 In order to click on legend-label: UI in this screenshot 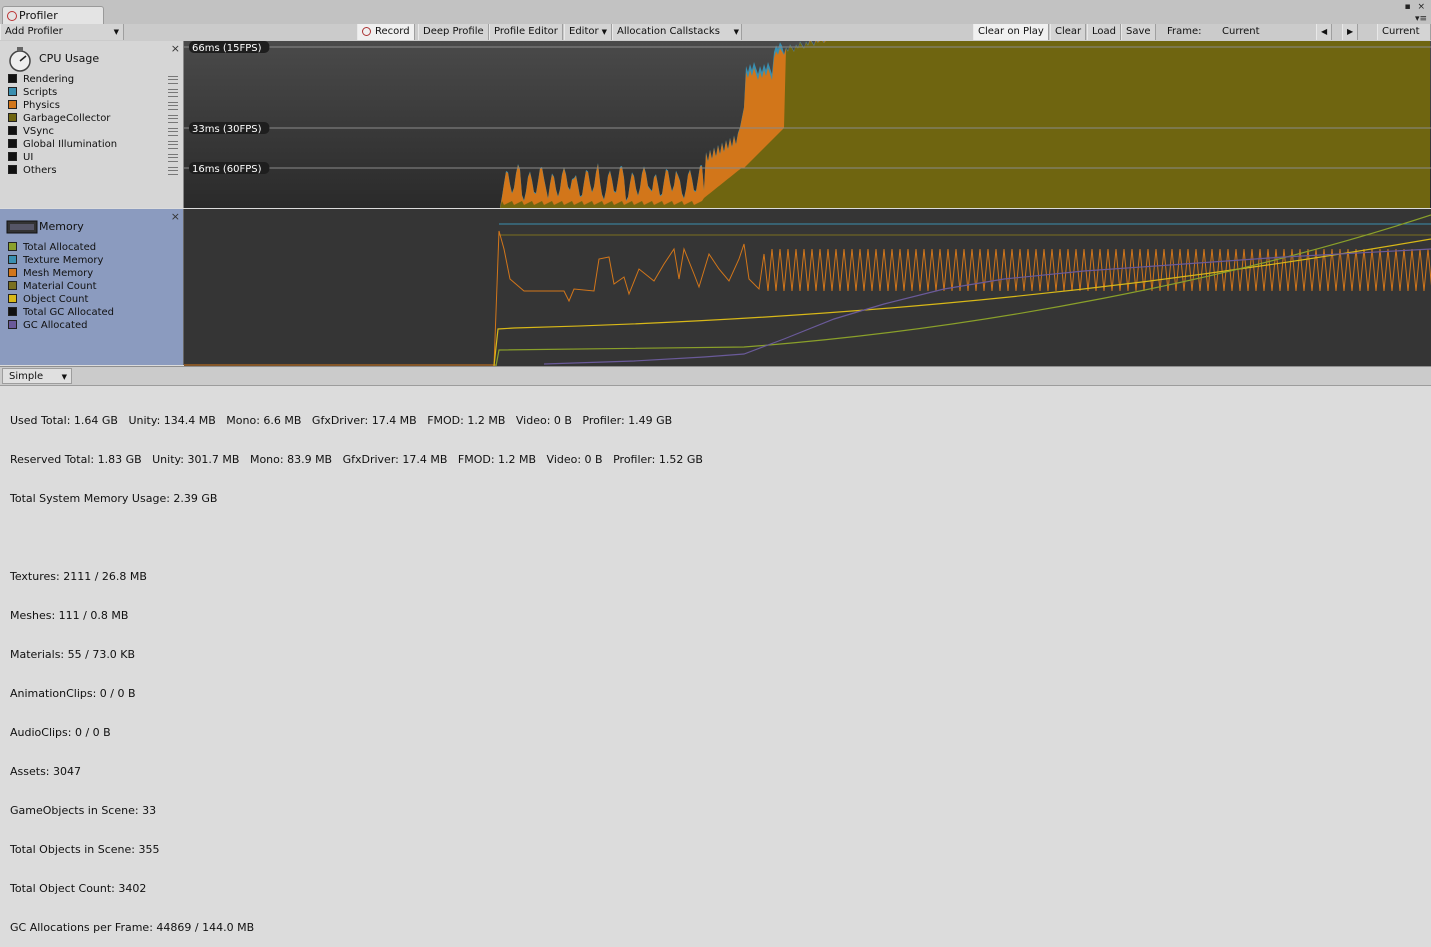, I will do `click(28, 157)`.